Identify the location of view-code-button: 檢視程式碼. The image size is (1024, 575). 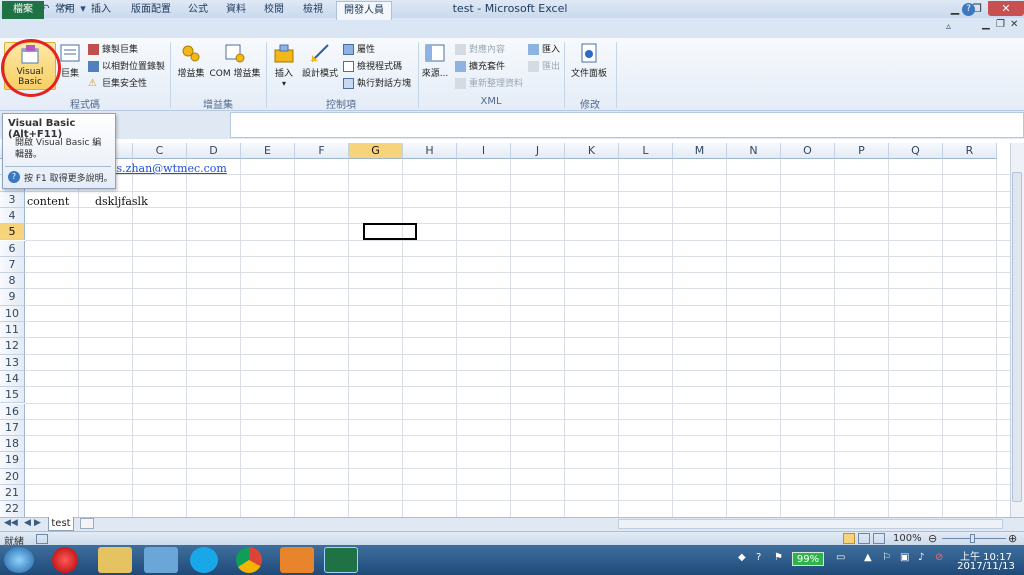
(372, 67).